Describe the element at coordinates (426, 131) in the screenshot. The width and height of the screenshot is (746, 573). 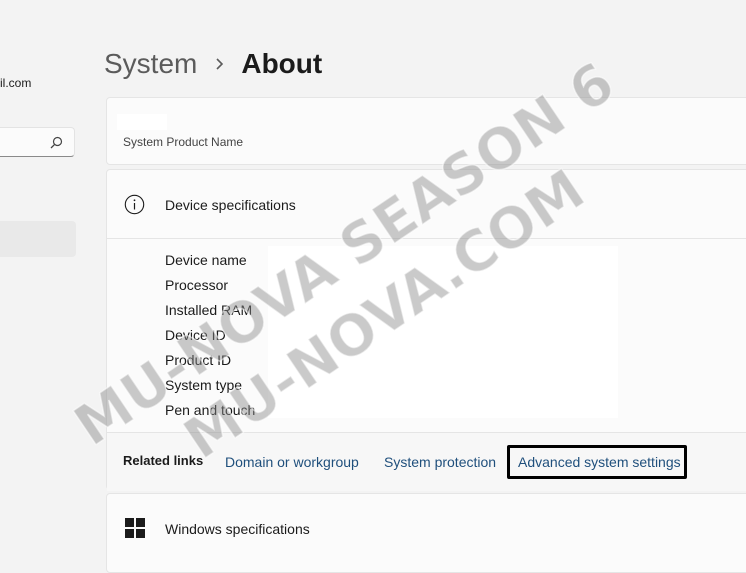
I see `product-card: System Product Name` at that location.